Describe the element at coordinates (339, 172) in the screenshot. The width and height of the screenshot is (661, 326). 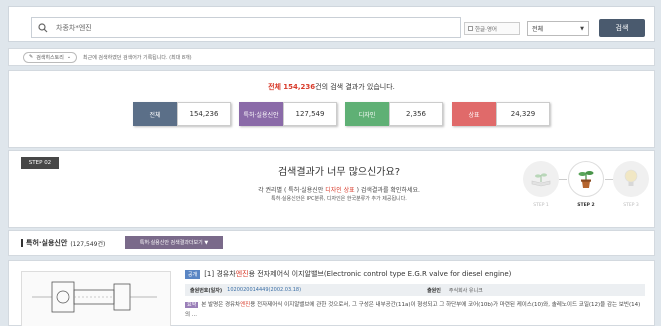
I see `notice-title: 검색결과가 너무 많으신가요?` at that location.